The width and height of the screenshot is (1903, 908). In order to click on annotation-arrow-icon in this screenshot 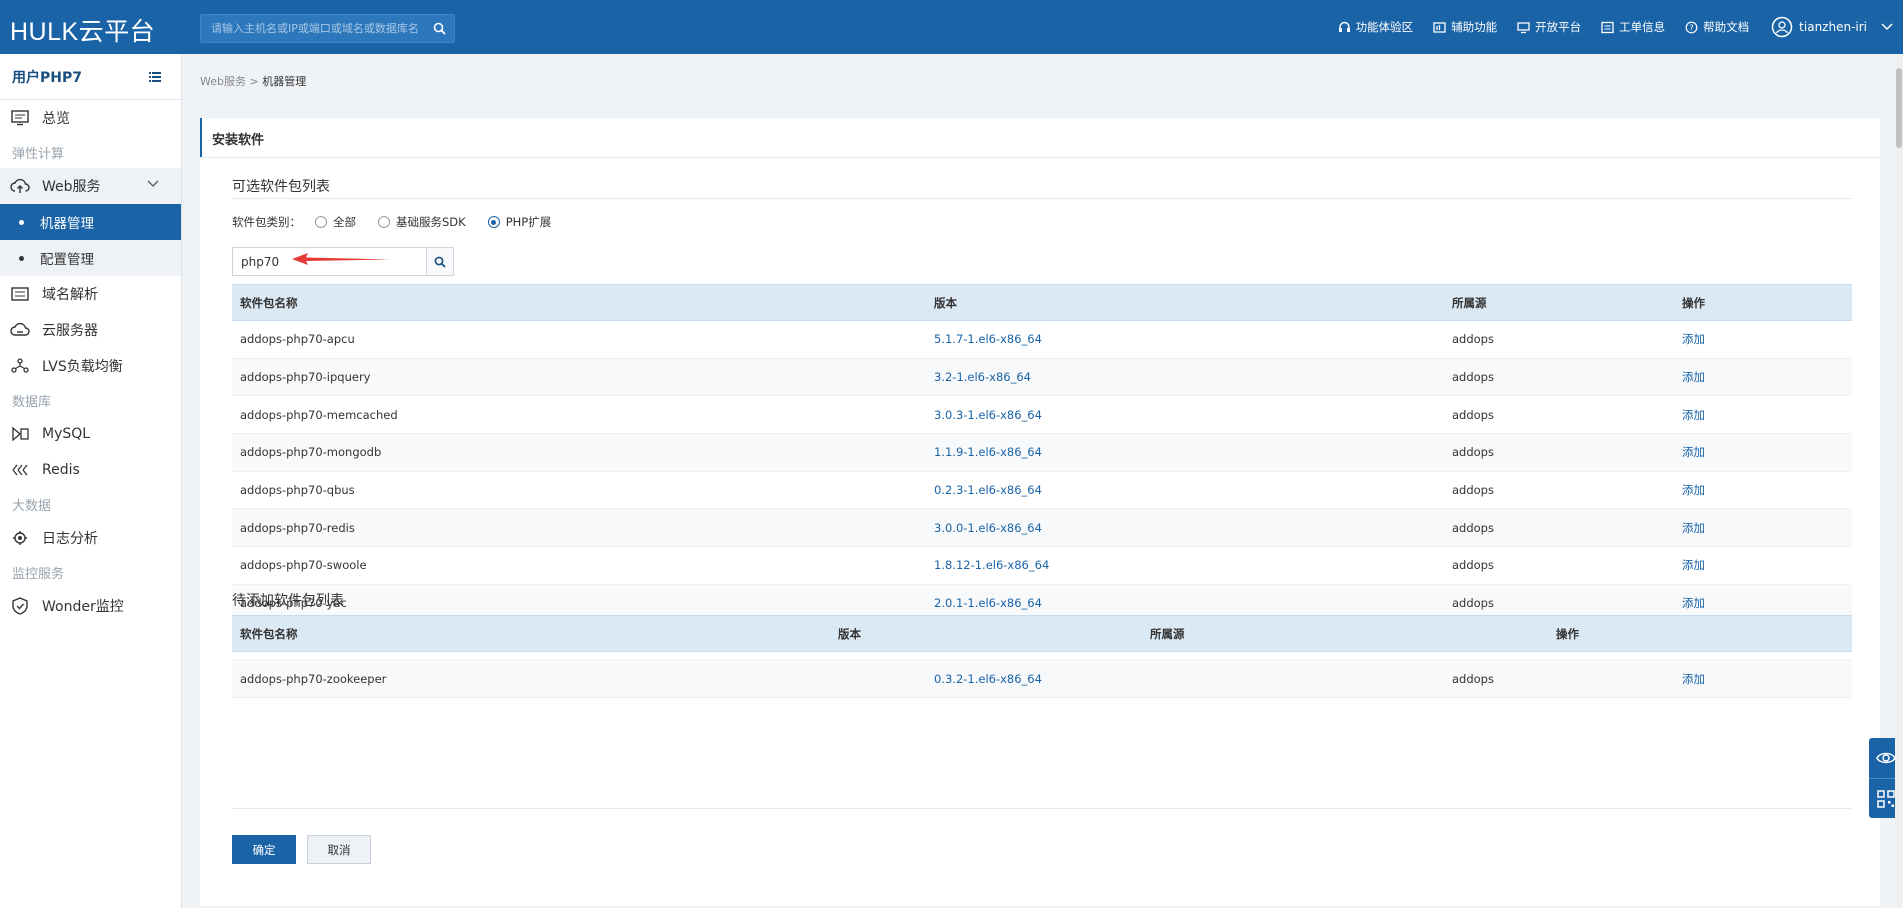, I will do `click(341, 259)`.